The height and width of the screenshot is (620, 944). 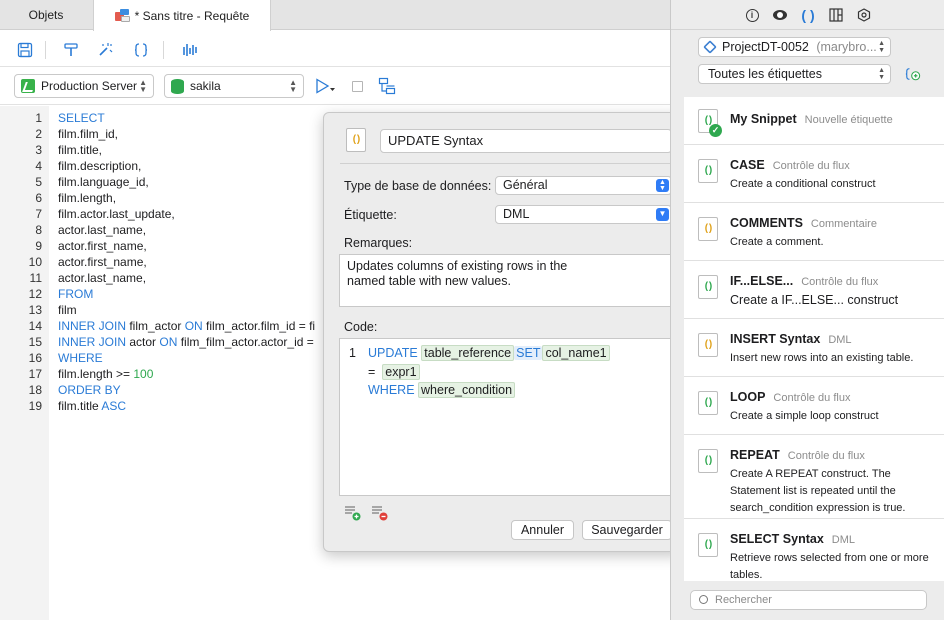 I want to click on line-number: 1, so click(x=38, y=118).